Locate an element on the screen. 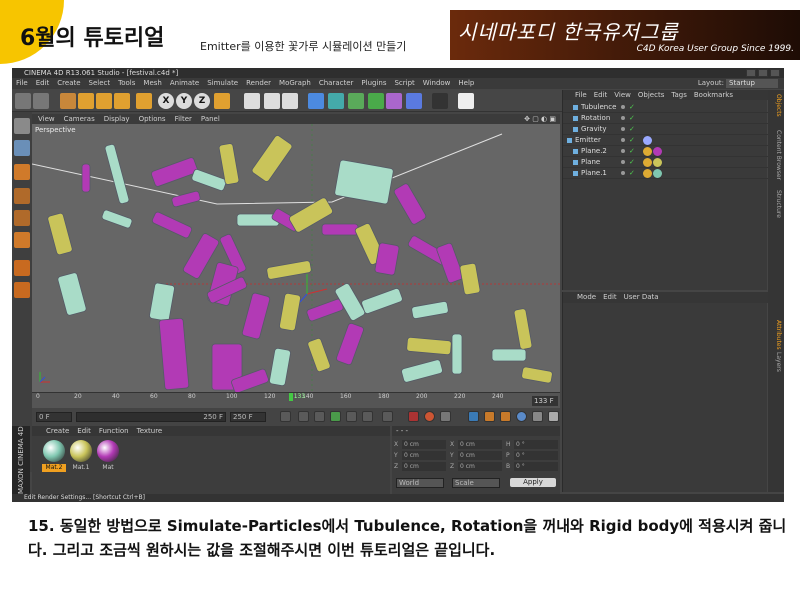 The height and width of the screenshot is (600, 800). menu-simulate: Simulate is located at coordinates (222, 83).